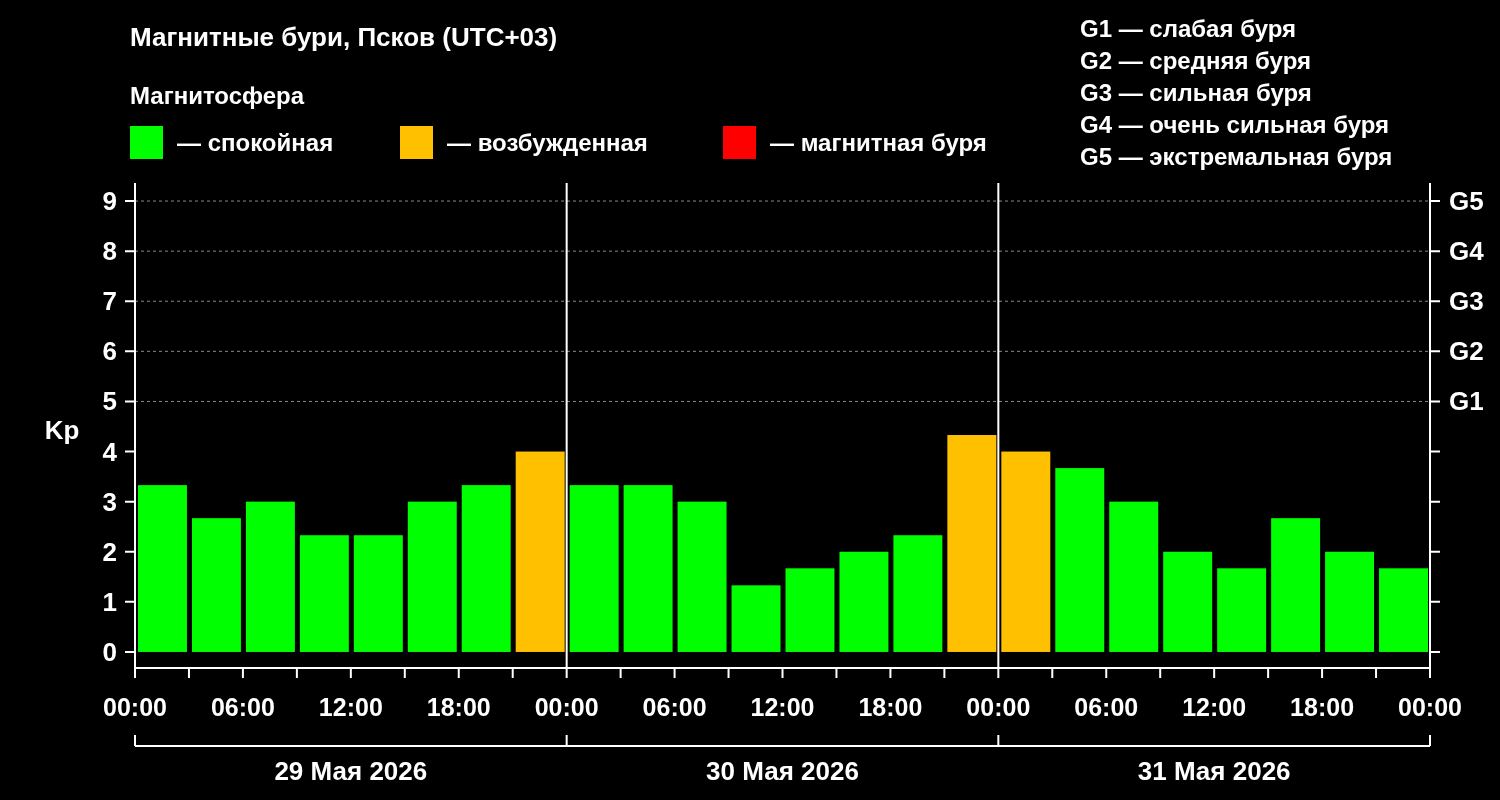  Describe the element at coordinates (1196, 93) in the screenshot. I see `storm-level-label: G3 — сильная буря` at that location.